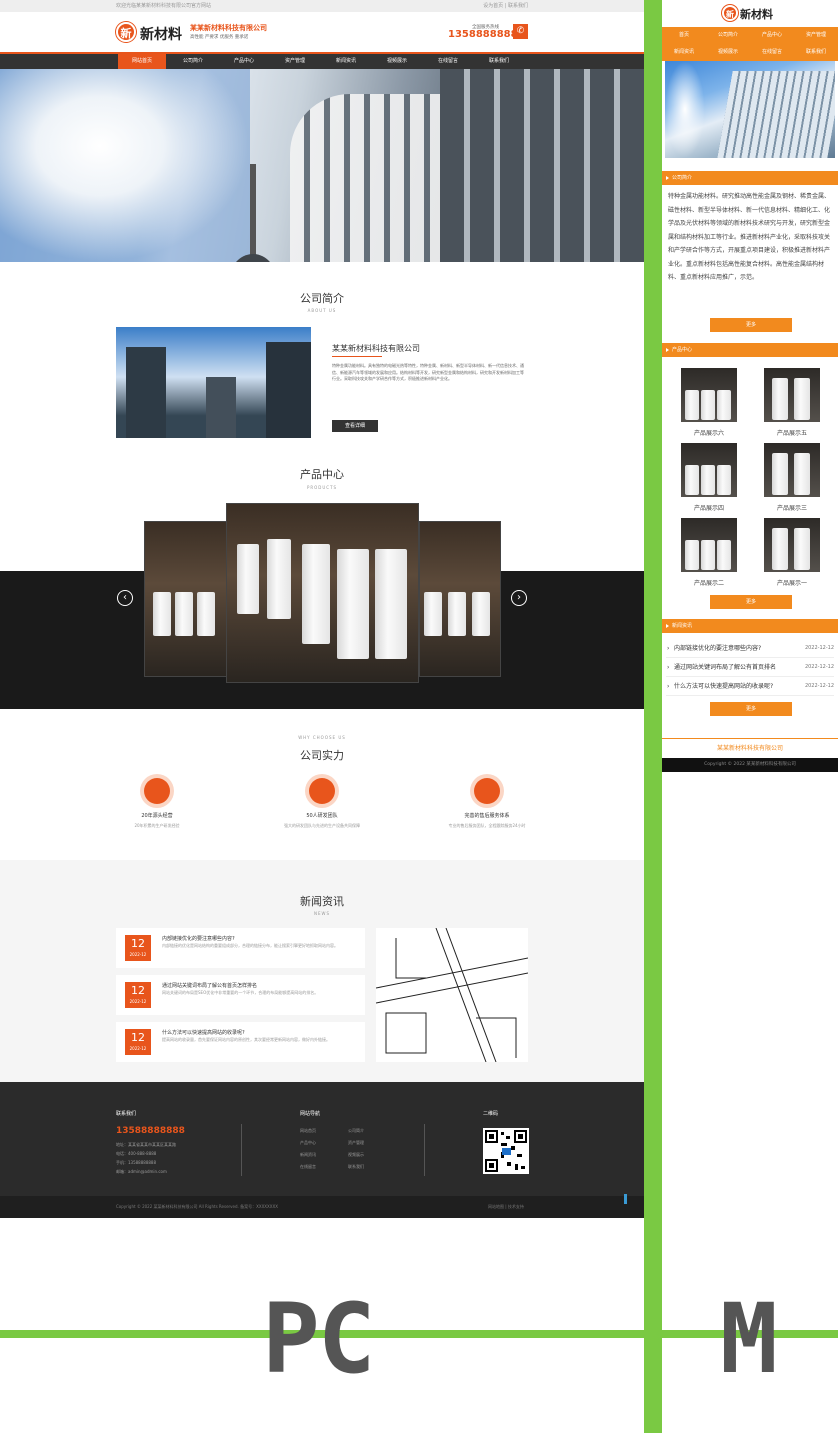  Describe the element at coordinates (487, 825) in the screenshot. I see `strength-item-desc: 专业的售后服务团队，全程跟踪服务24小时` at that location.